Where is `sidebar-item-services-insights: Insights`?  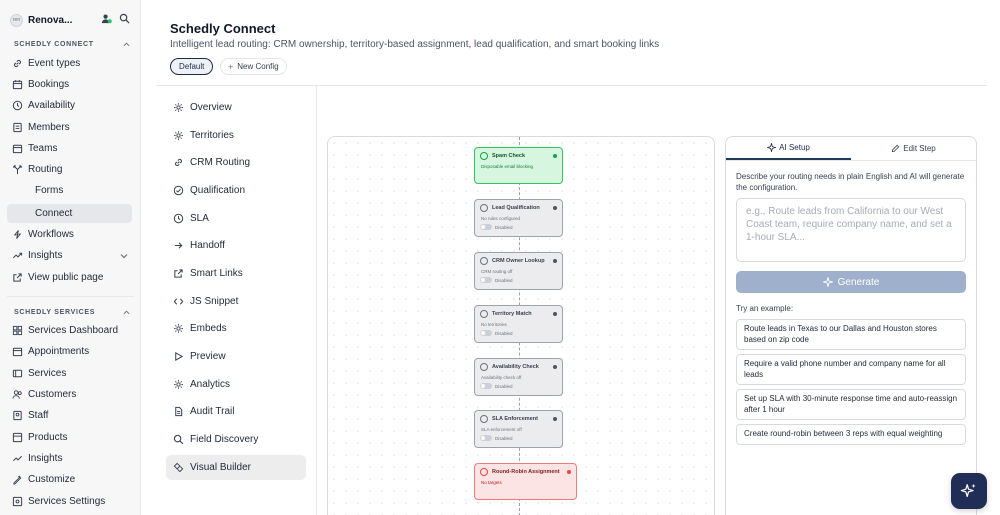
sidebar-item-services-insights: Insights is located at coordinates (69, 458).